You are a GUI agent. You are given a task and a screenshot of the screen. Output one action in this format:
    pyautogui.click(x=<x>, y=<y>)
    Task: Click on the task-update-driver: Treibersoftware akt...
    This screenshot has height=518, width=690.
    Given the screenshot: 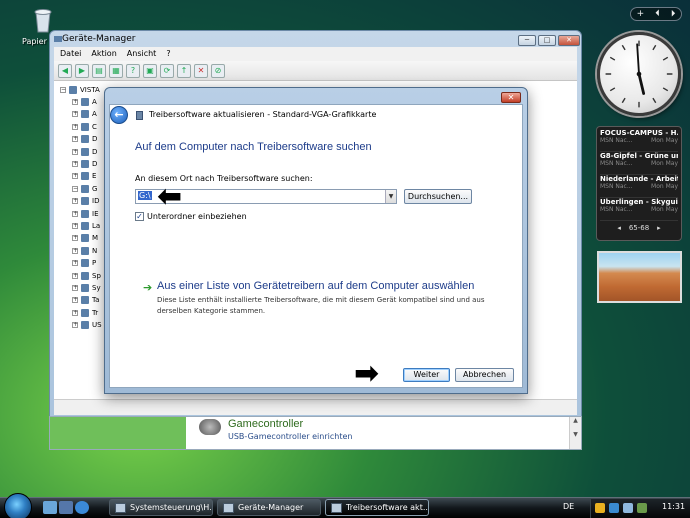 What is the action you would take?
    pyautogui.click(x=377, y=507)
    